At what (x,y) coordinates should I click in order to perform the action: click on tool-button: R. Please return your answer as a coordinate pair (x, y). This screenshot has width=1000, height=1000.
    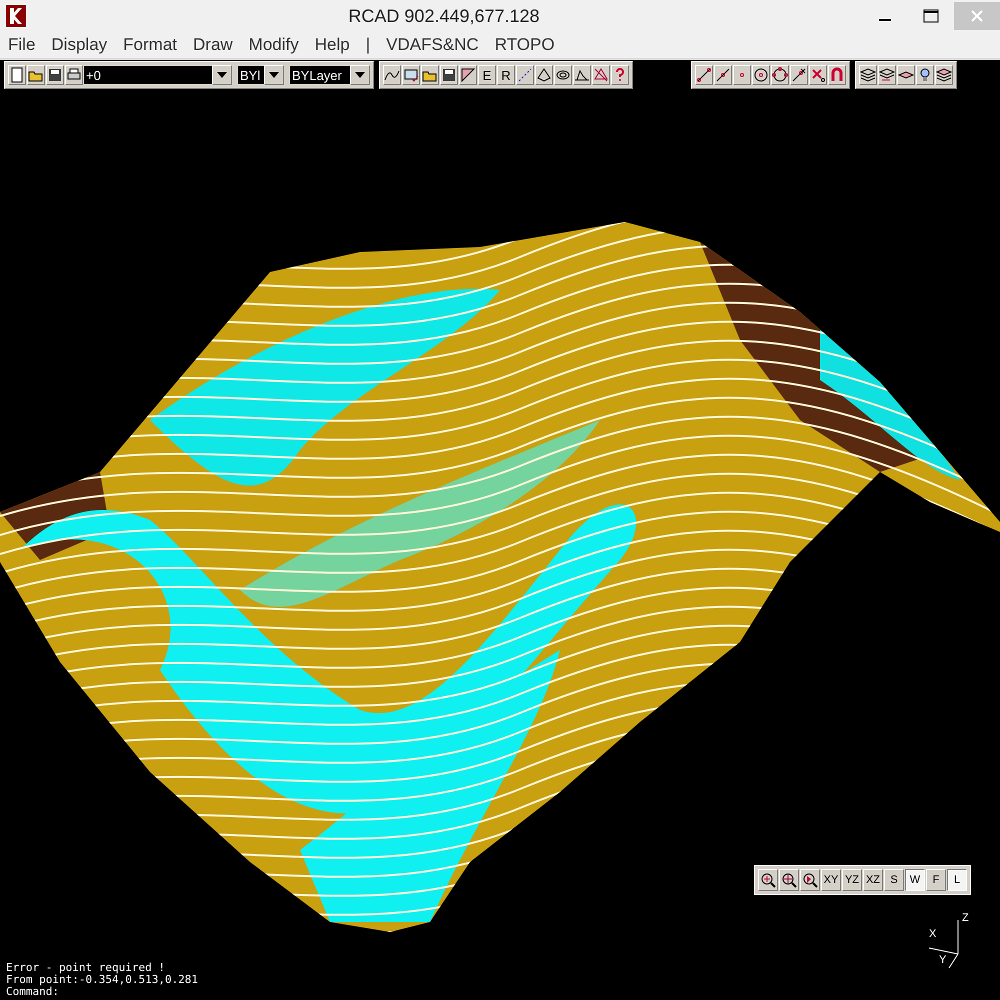
    Looking at the image, I should click on (506, 75).